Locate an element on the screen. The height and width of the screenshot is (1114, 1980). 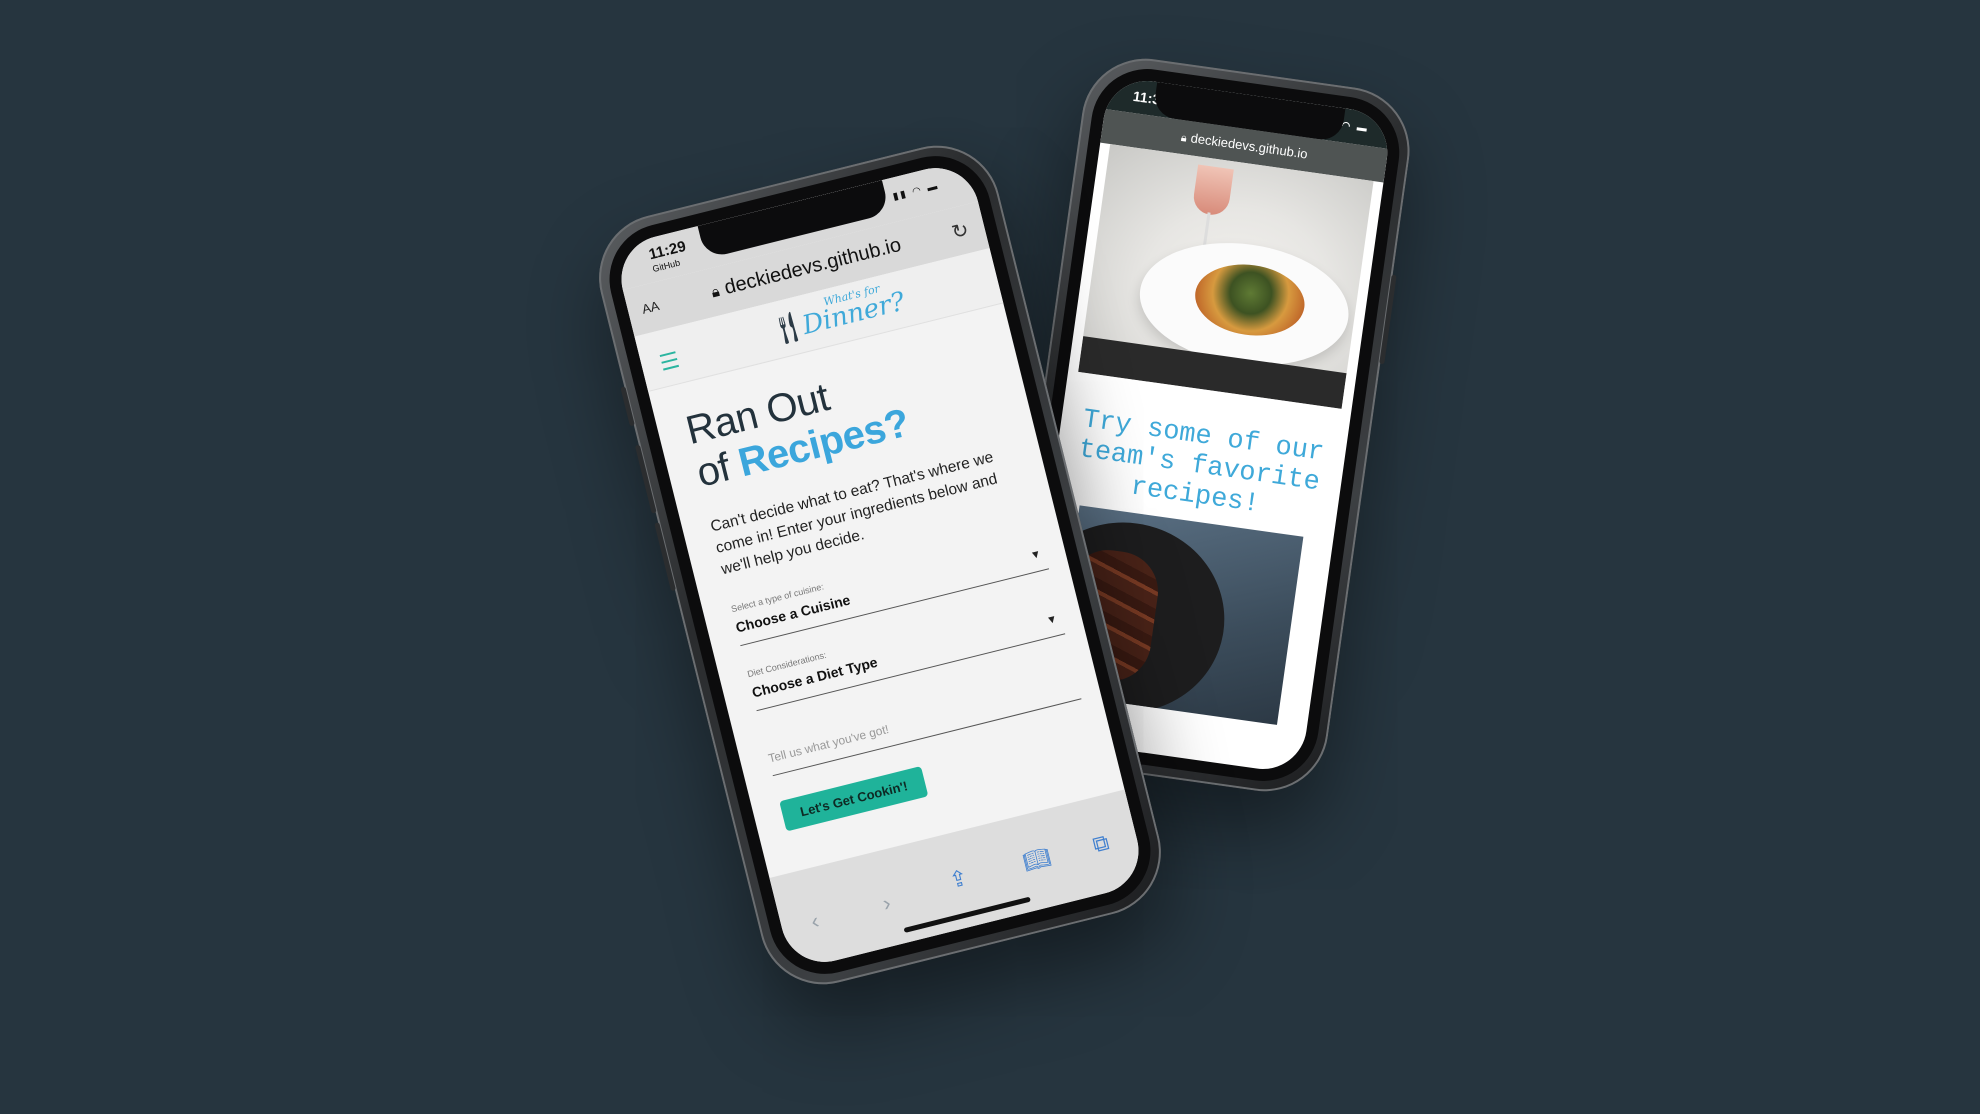
wine-glass is located at coordinates (1212, 191).